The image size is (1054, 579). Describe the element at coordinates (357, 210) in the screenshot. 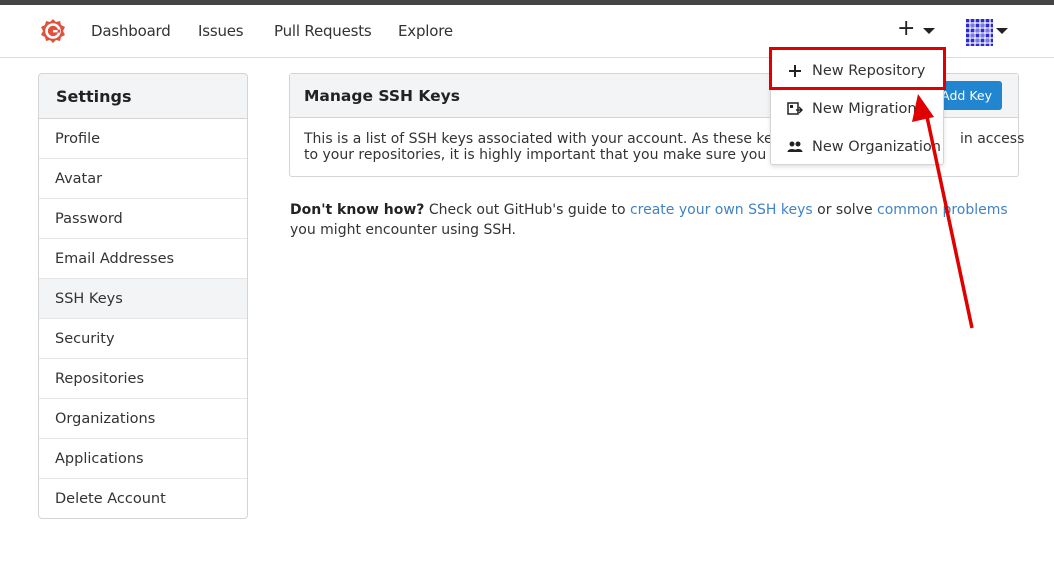

I see `help-bold: Don't know how?` at that location.